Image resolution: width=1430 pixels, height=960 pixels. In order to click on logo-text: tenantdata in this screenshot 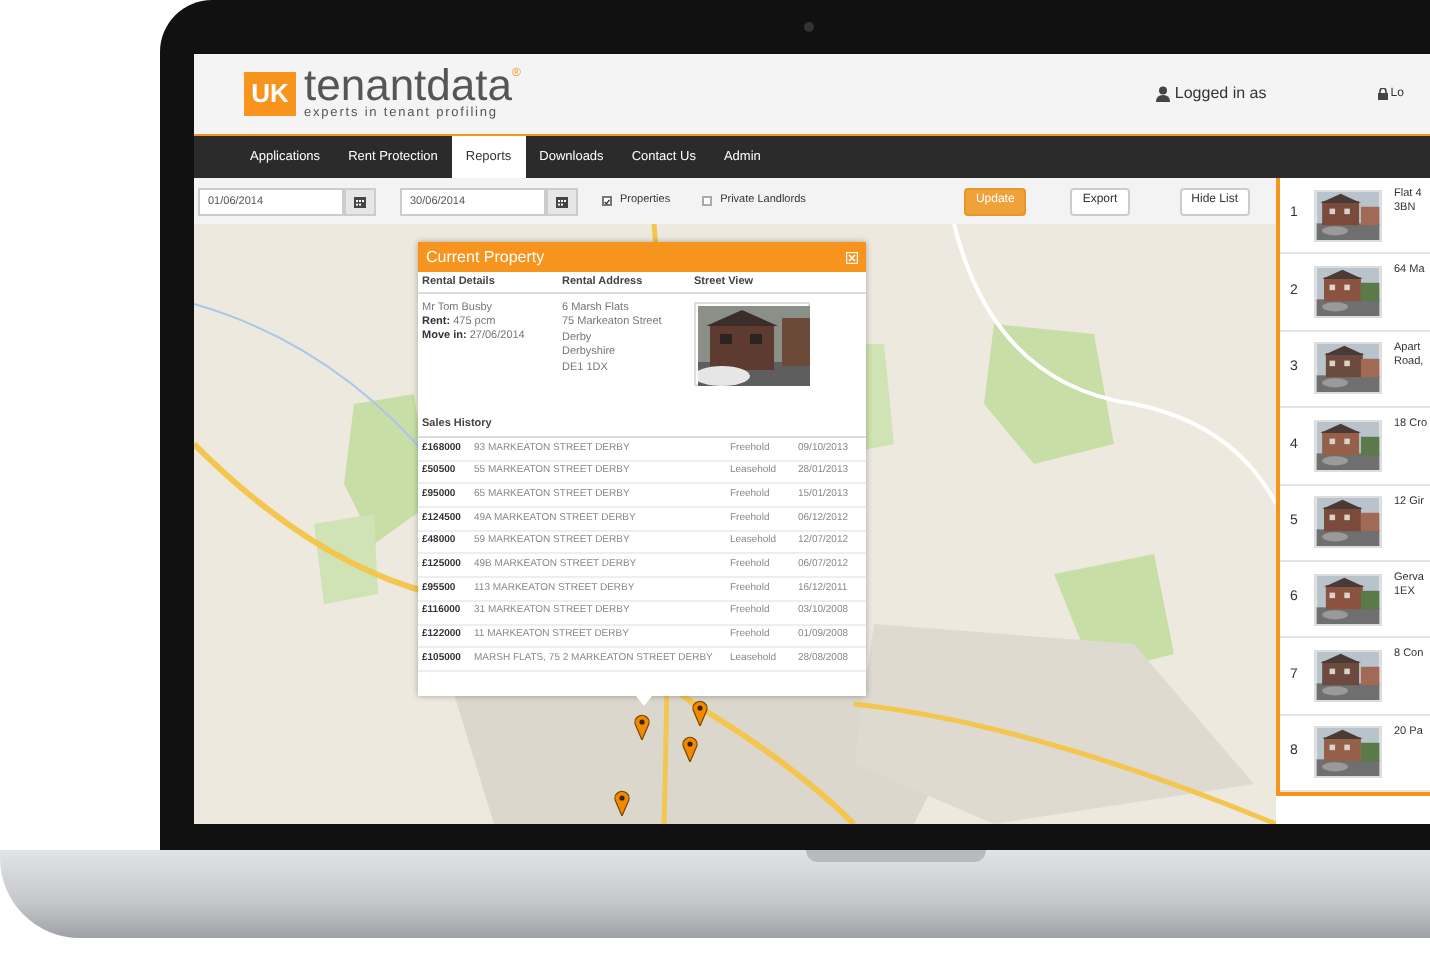, I will do `click(408, 86)`.